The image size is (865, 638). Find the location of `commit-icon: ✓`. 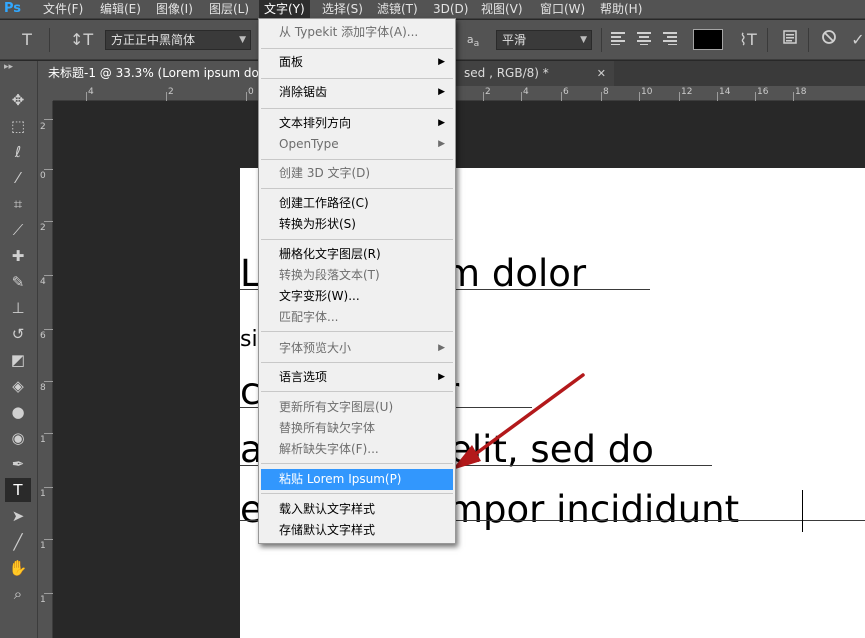

commit-icon: ✓ is located at coordinates (856, 40).